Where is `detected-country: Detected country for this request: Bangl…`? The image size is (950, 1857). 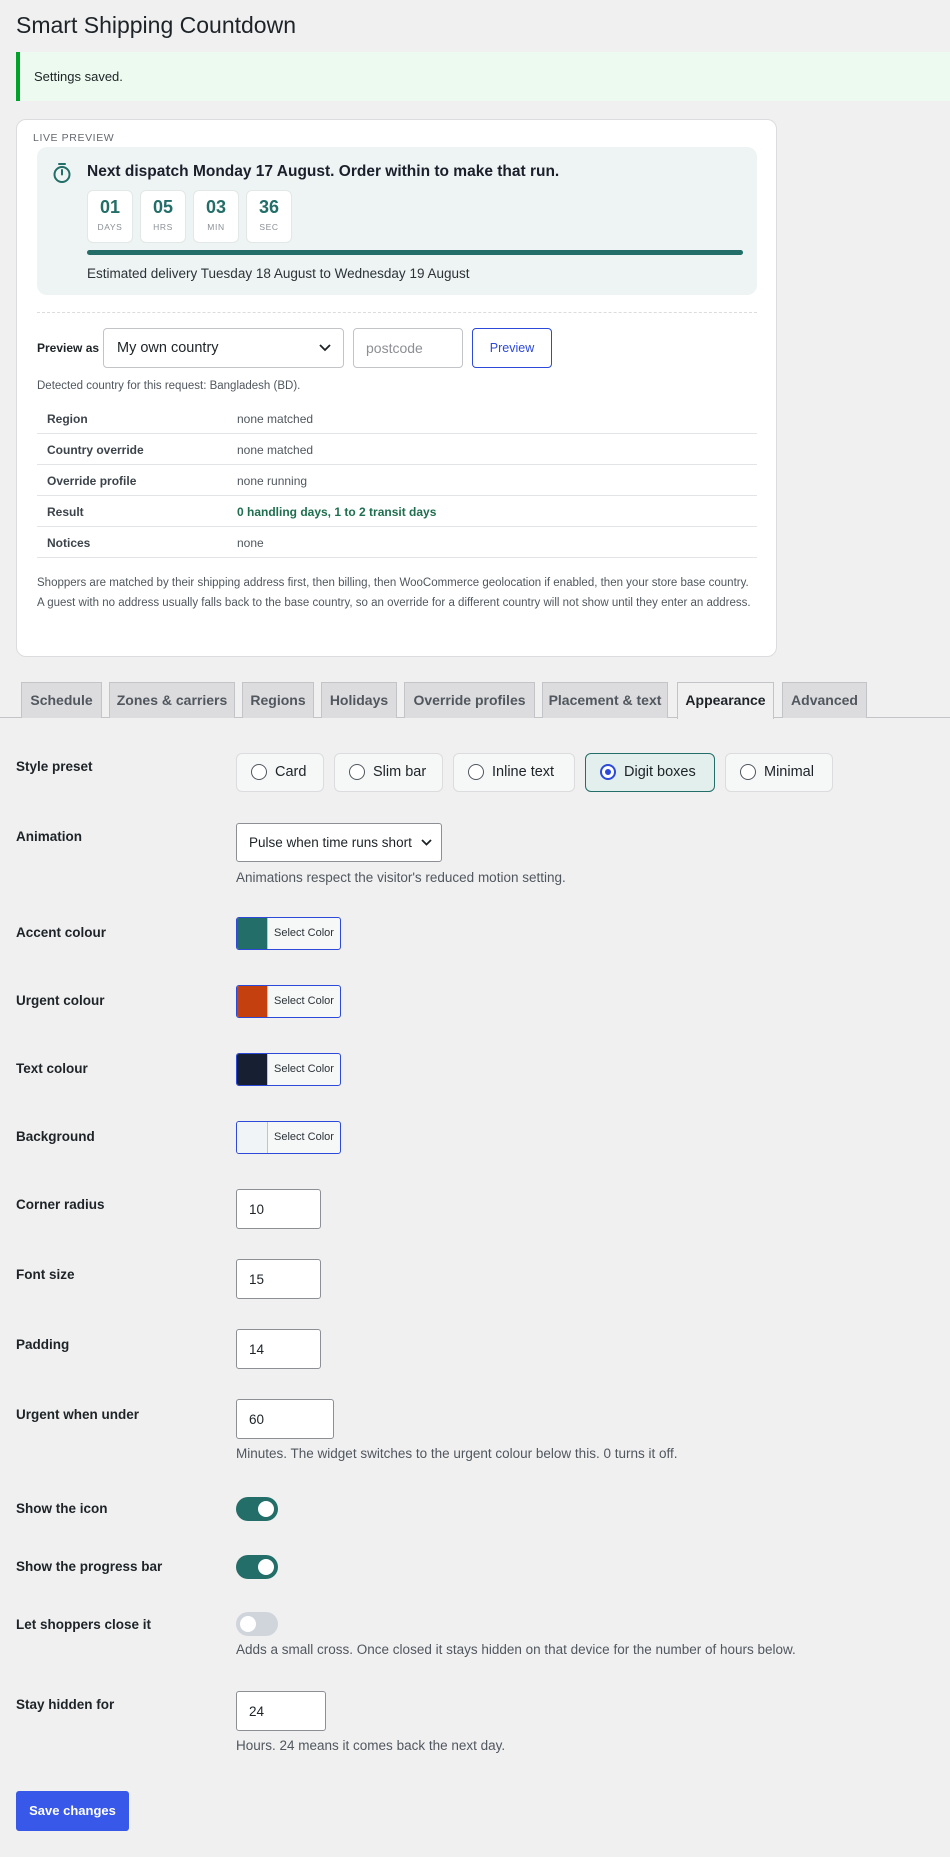 detected-country: Detected country for this request: Bangl… is located at coordinates (169, 386).